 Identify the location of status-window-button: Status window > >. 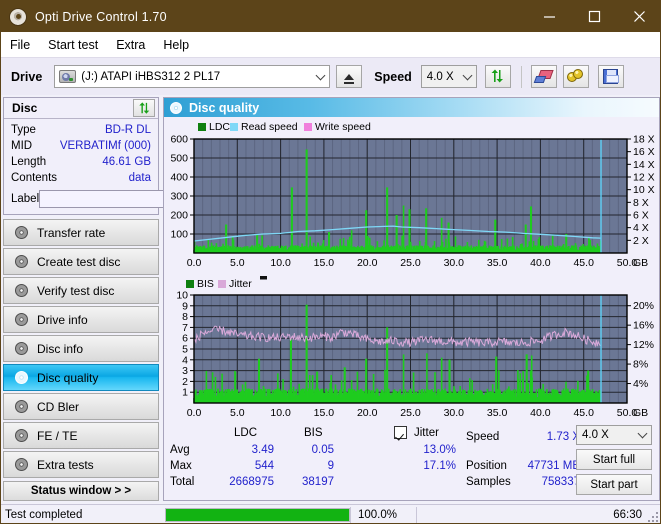
(81, 491).